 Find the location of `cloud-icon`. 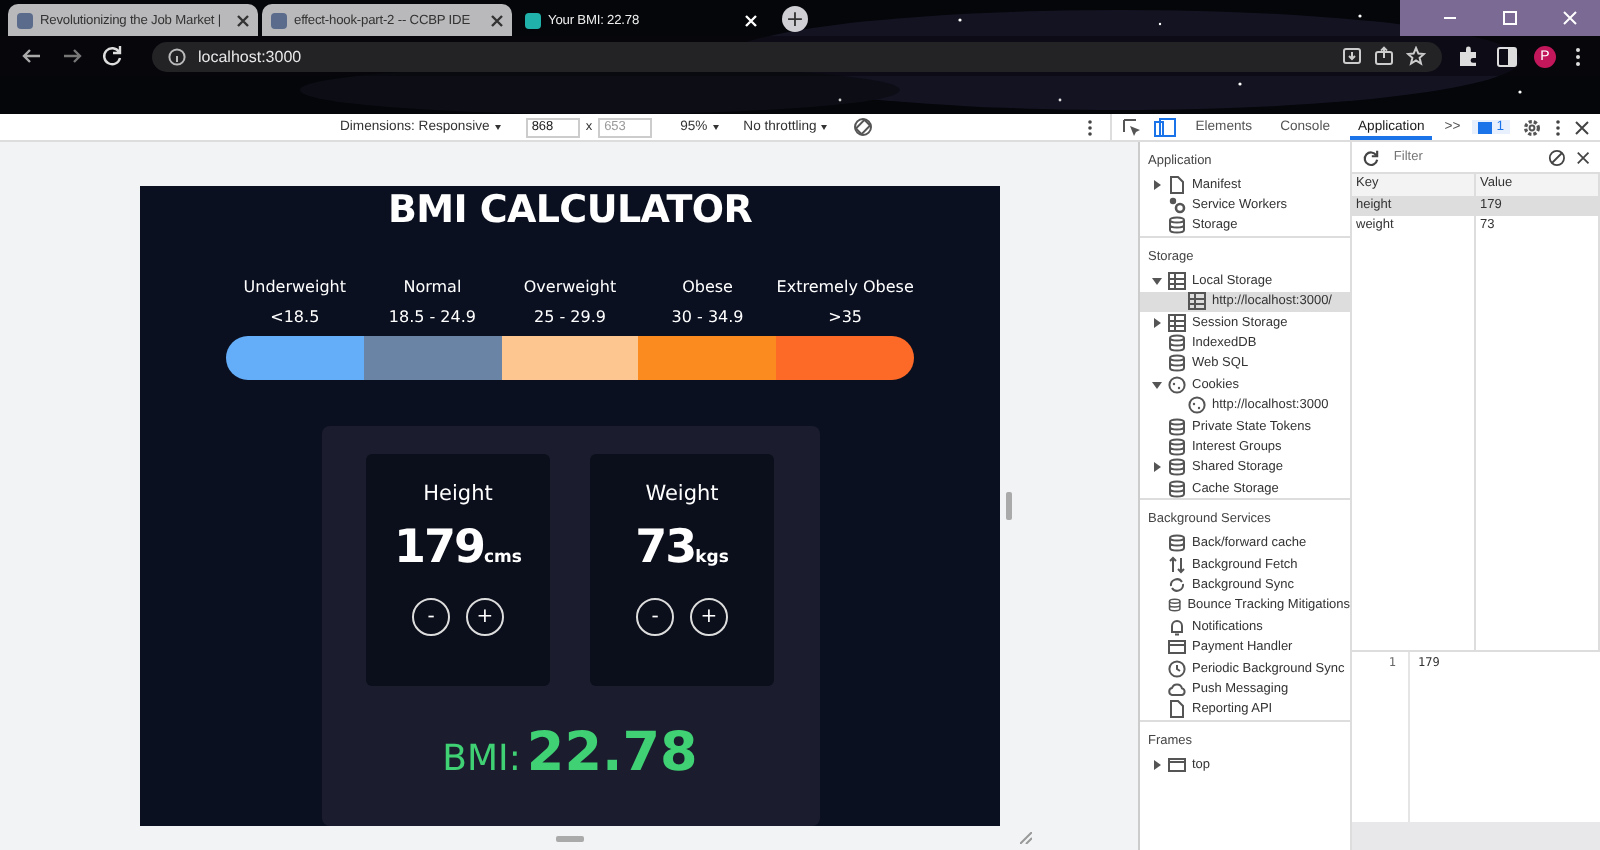

cloud-icon is located at coordinates (1177, 688).